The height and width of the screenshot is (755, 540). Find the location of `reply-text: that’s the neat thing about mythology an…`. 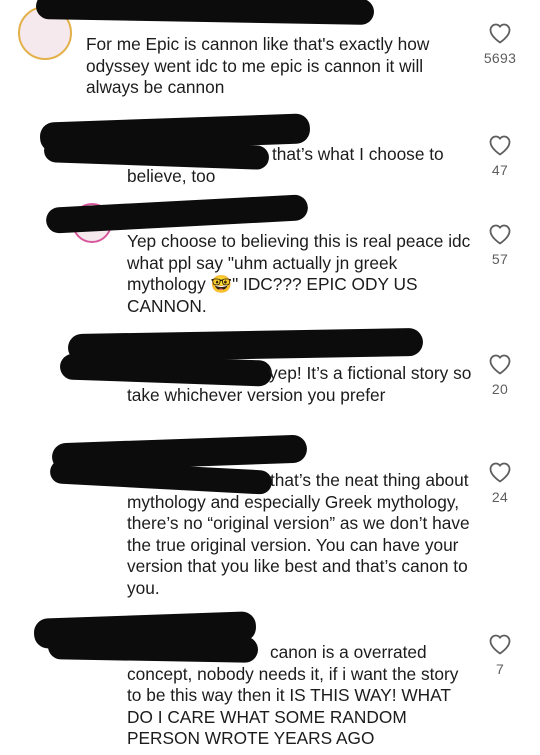

reply-text: that’s the neat thing about mythology an… is located at coordinates (298, 534).